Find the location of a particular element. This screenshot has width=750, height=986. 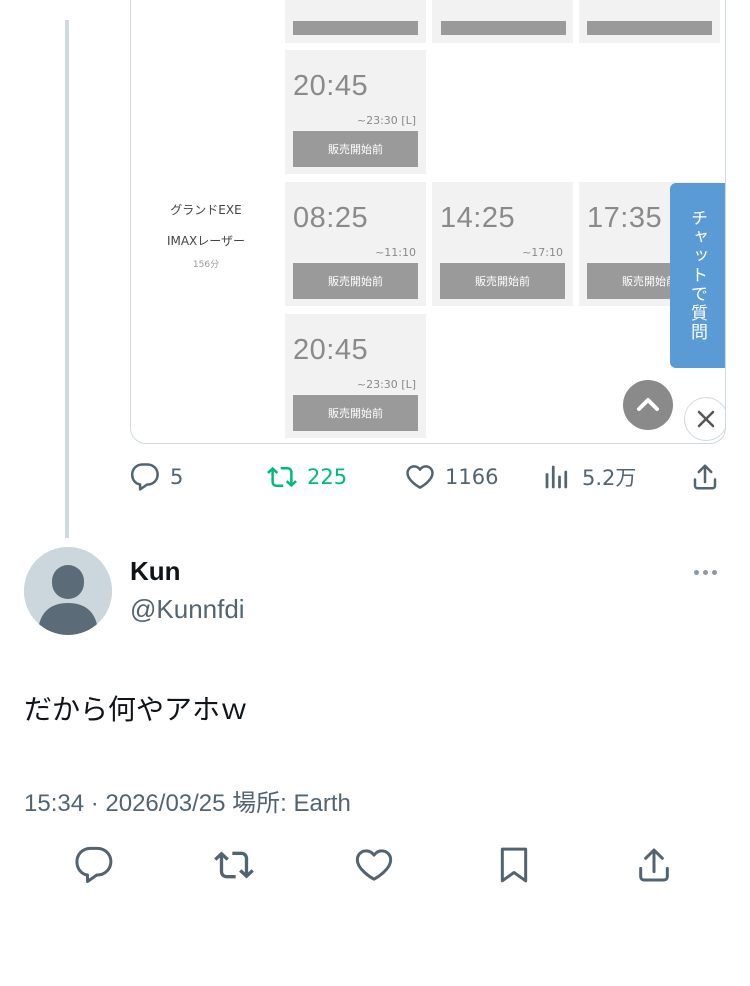

showtime-start: 17:35 is located at coordinates (625, 218).